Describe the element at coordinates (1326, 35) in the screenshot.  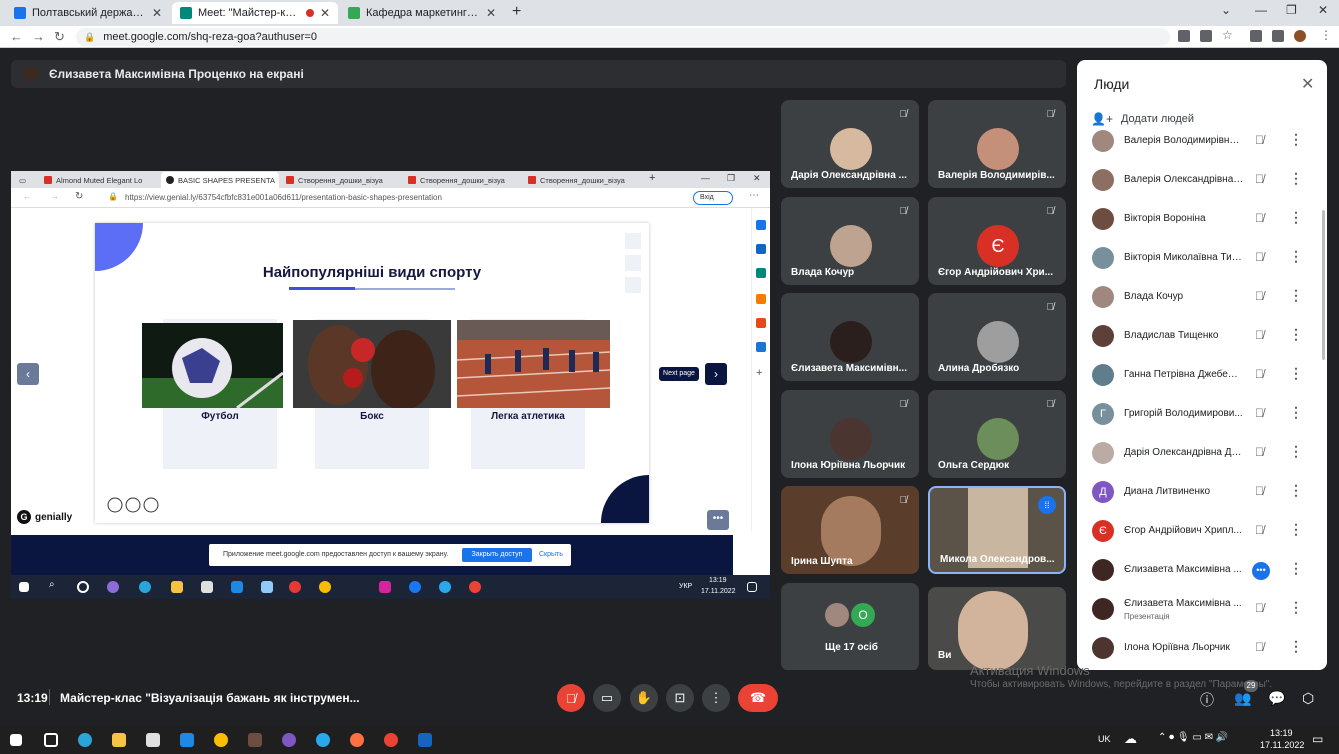
I see `menu-icon: ⋮` at that location.